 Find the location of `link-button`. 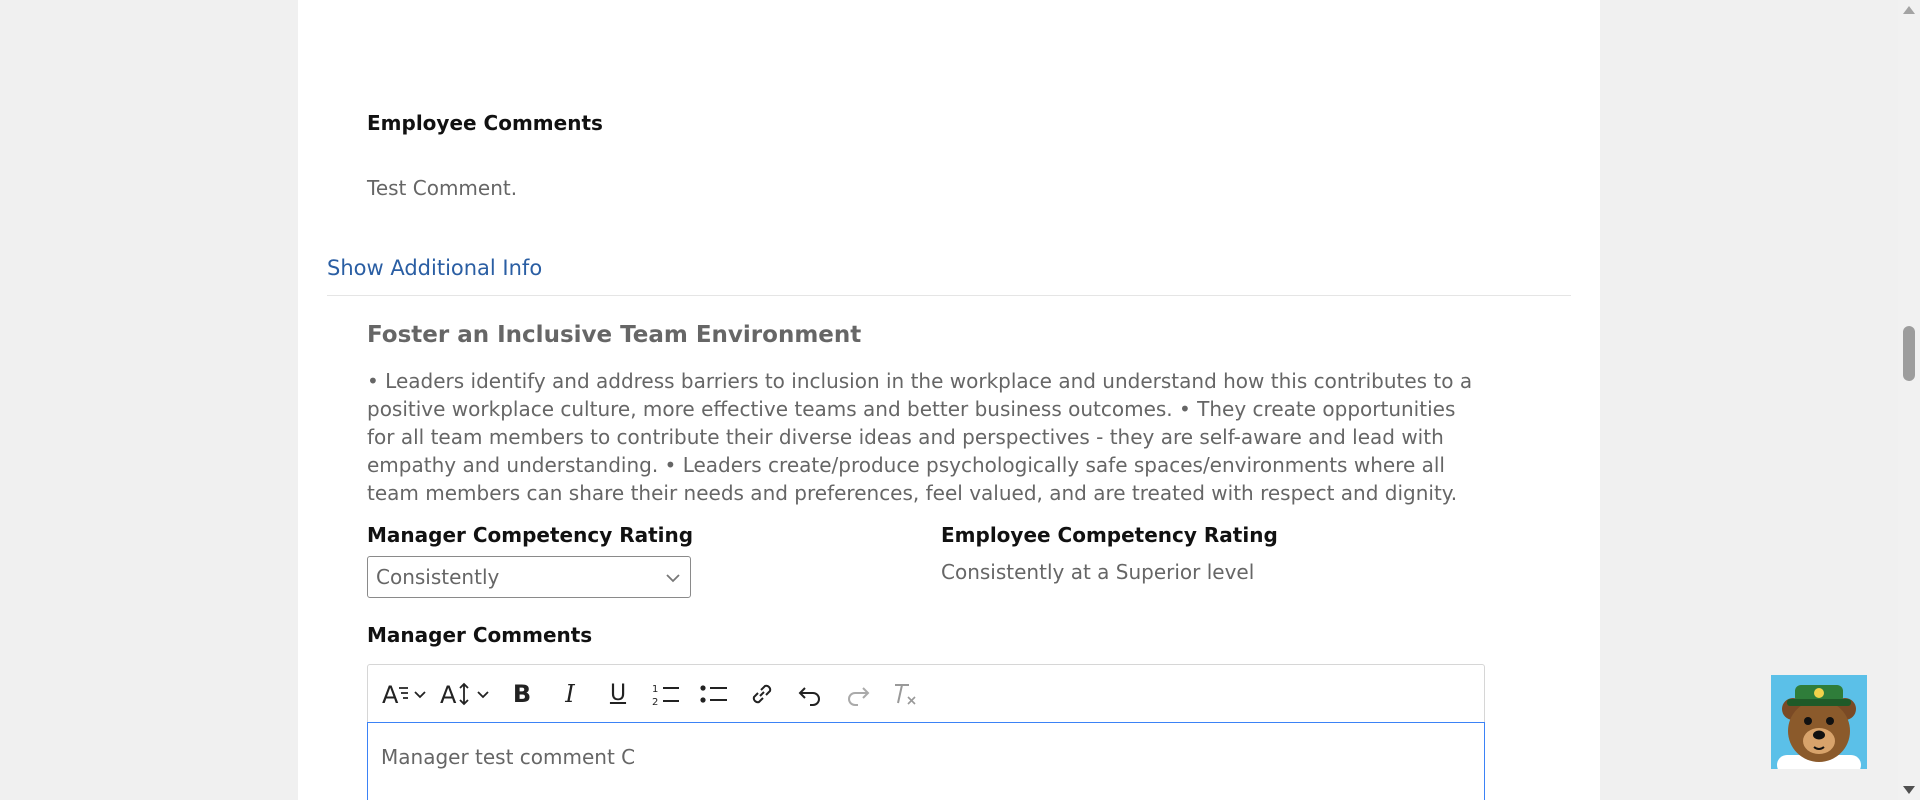

link-button is located at coordinates (762, 694).